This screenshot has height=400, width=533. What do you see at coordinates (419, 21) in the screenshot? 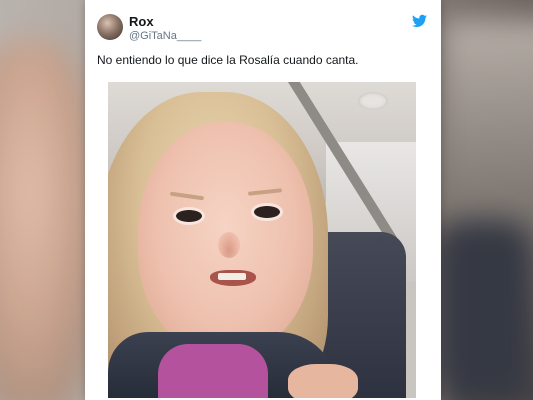
I see `twitter-bird-icon` at bounding box center [419, 21].